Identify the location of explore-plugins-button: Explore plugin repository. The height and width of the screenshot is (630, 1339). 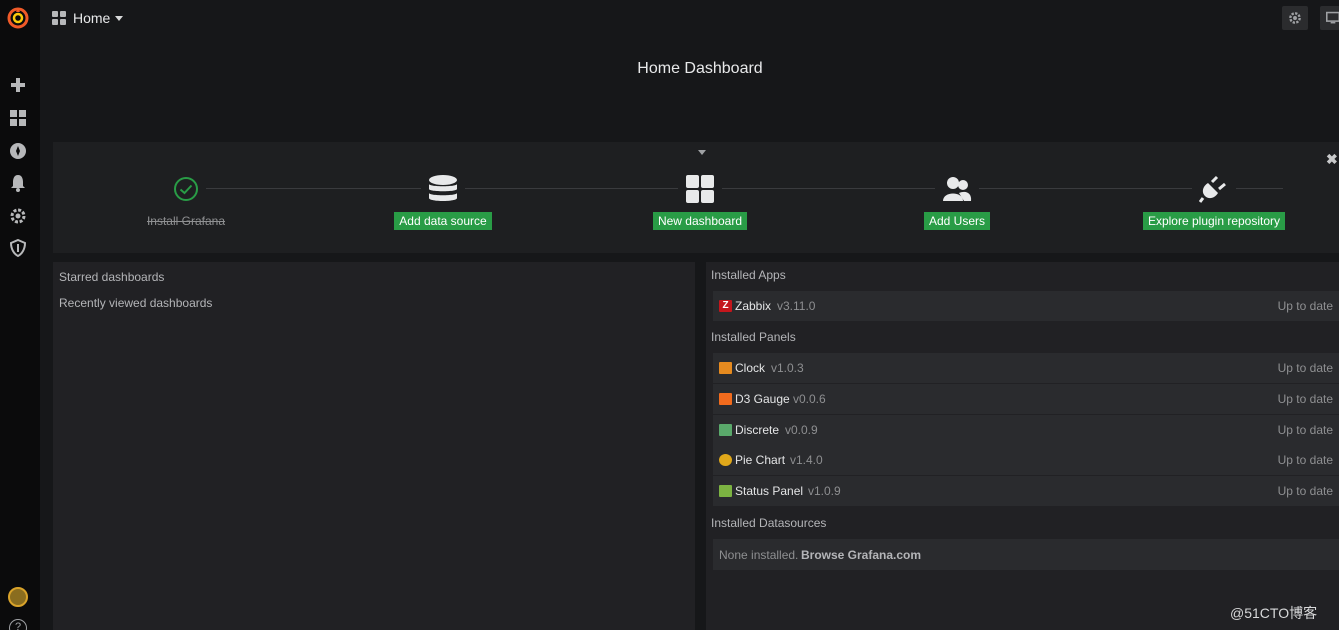
(1214, 221).